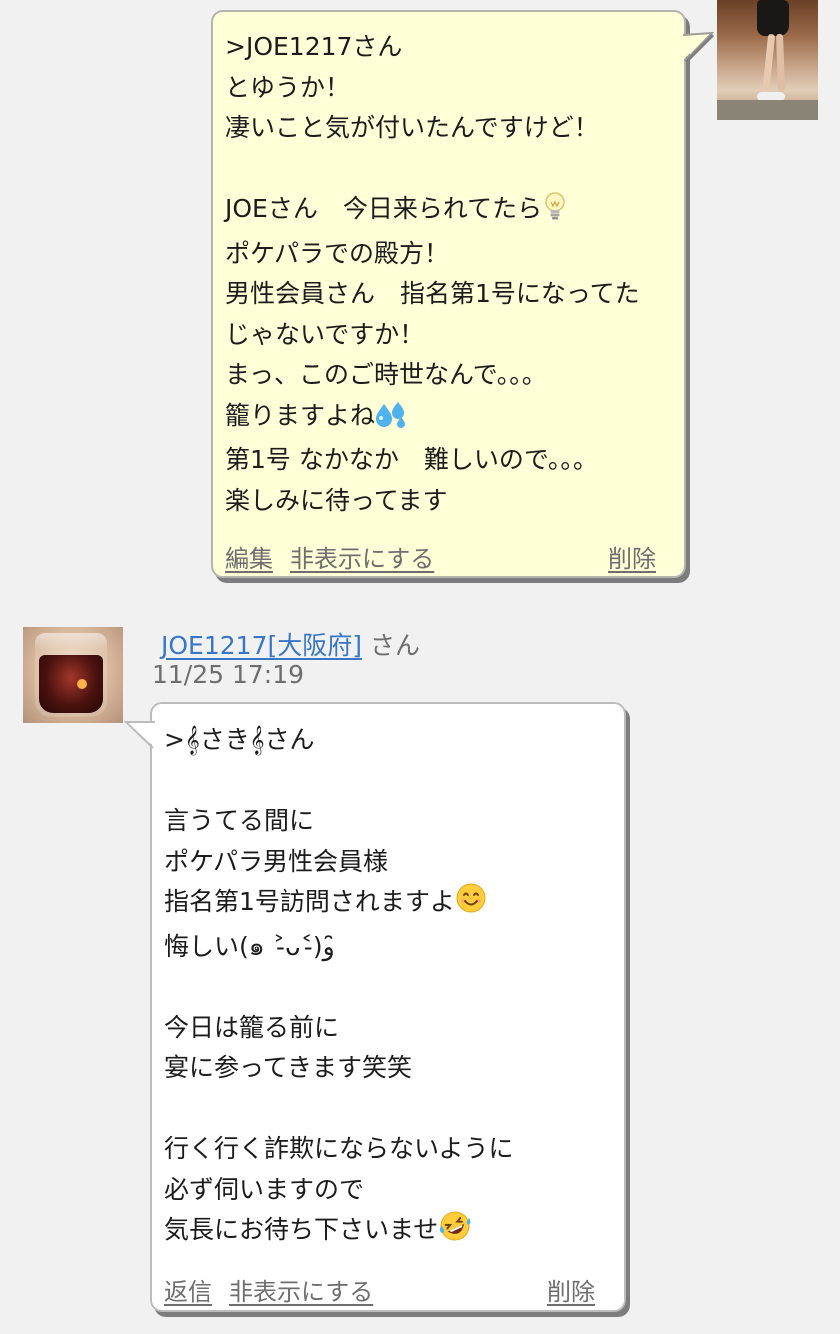 Image resolution: width=840 pixels, height=1334 pixels. What do you see at coordinates (432, 211) in the screenshot?
I see `message-line: JOEさん 今日来られてたら` at bounding box center [432, 211].